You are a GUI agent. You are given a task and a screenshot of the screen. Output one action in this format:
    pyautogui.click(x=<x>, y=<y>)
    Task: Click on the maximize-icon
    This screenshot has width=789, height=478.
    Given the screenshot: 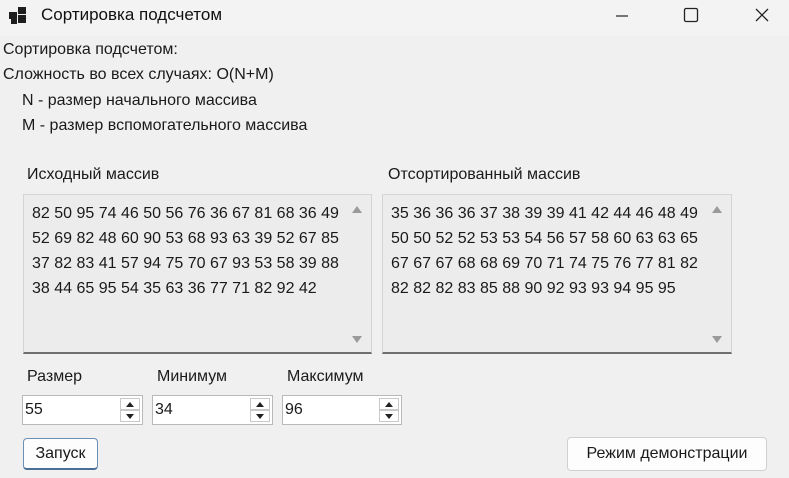 What is the action you would take?
    pyautogui.click(x=691, y=15)
    